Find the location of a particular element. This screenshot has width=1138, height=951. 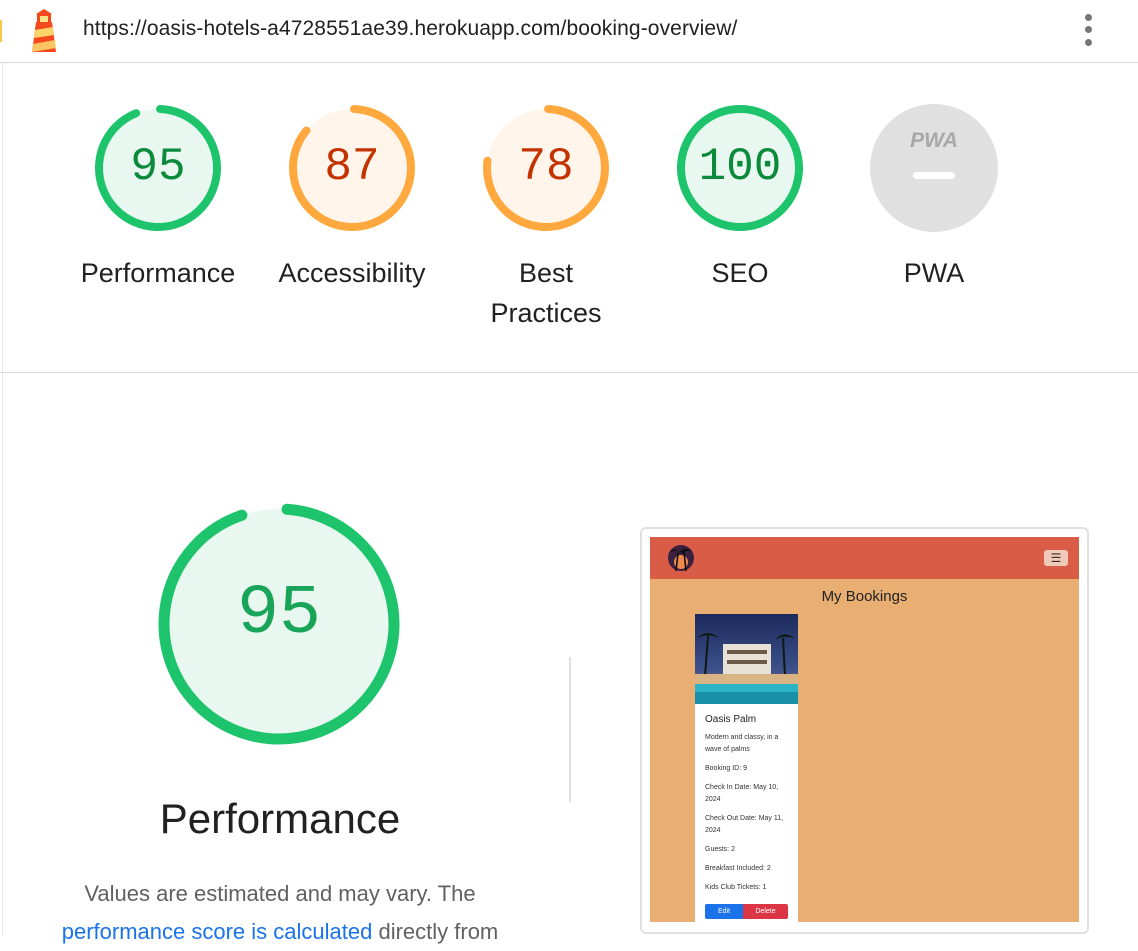

kebab-menu-icon is located at coordinates (1089, 32).